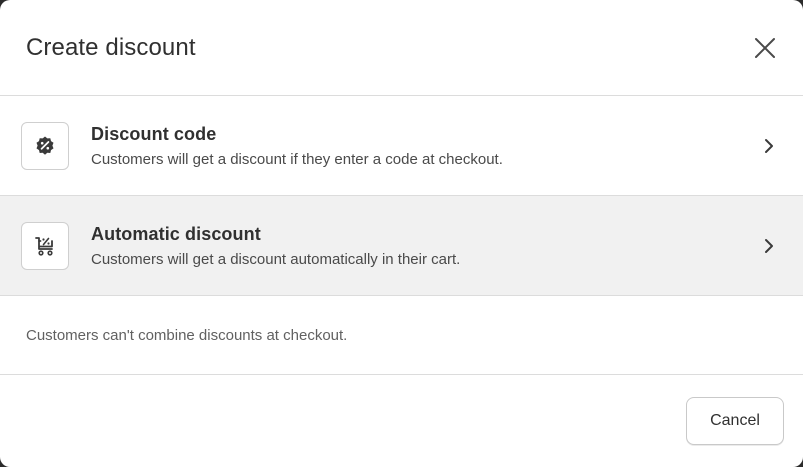  I want to click on modal-title: Create discount, so click(111, 47).